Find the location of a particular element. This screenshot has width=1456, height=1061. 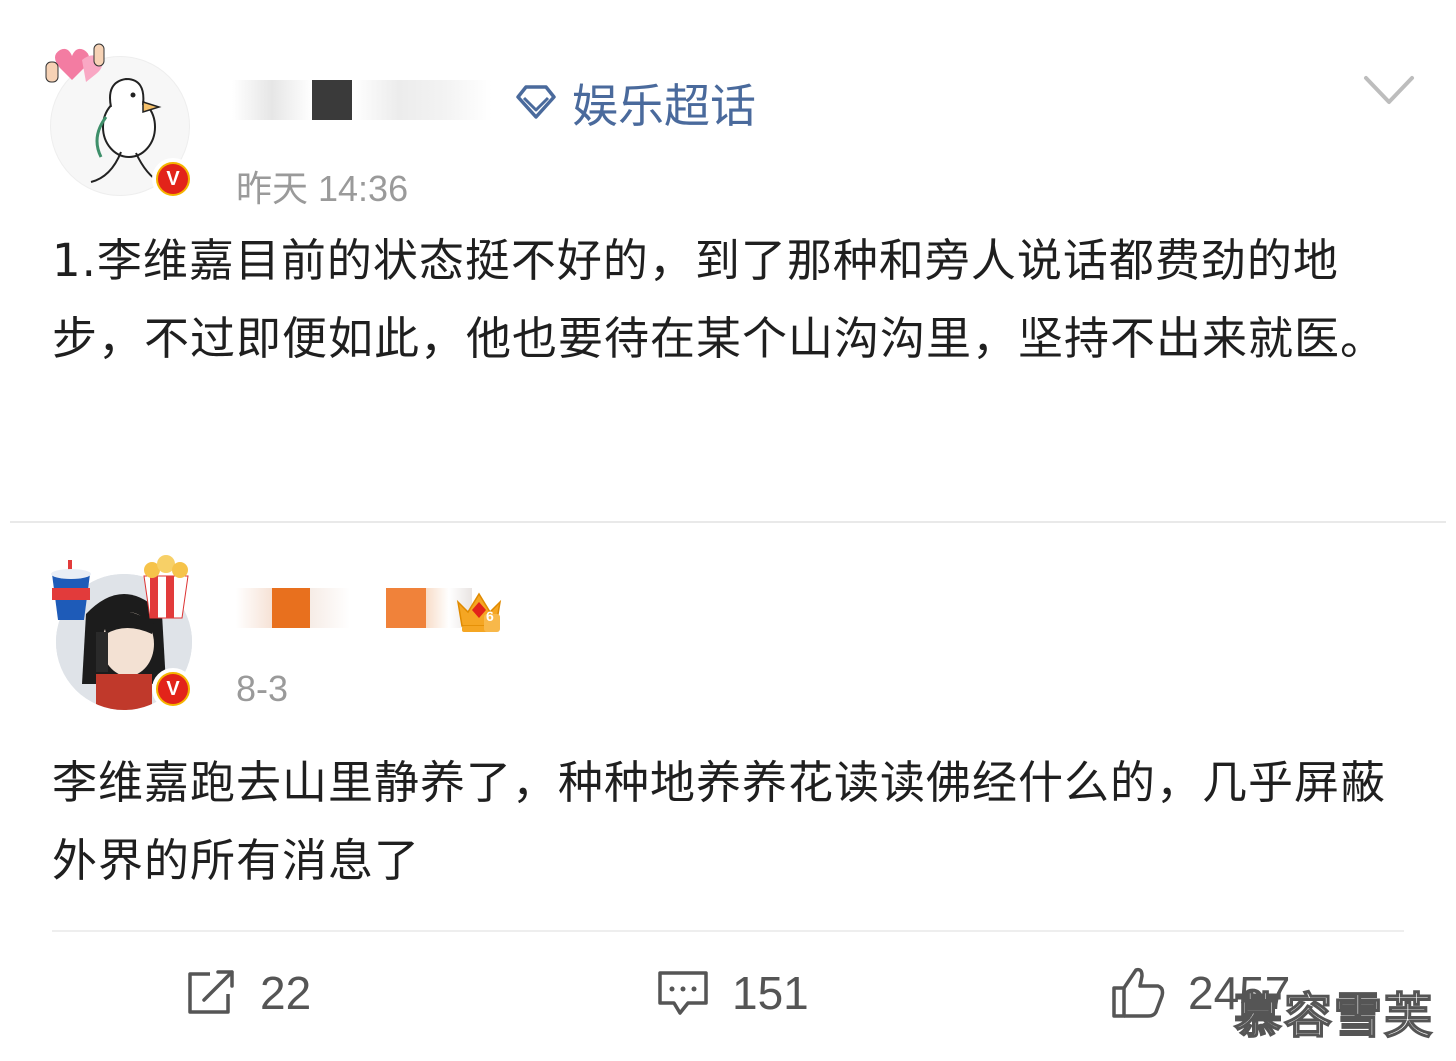

repost-button: 22 is located at coordinates (247, 993).